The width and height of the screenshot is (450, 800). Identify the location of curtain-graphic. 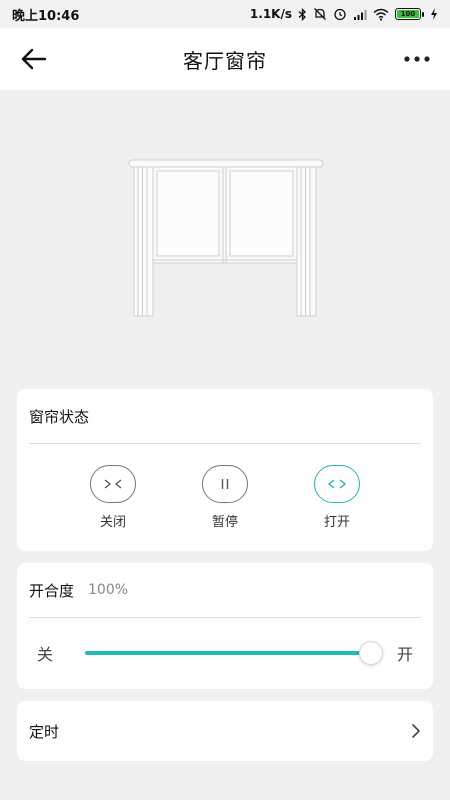
(226, 238).